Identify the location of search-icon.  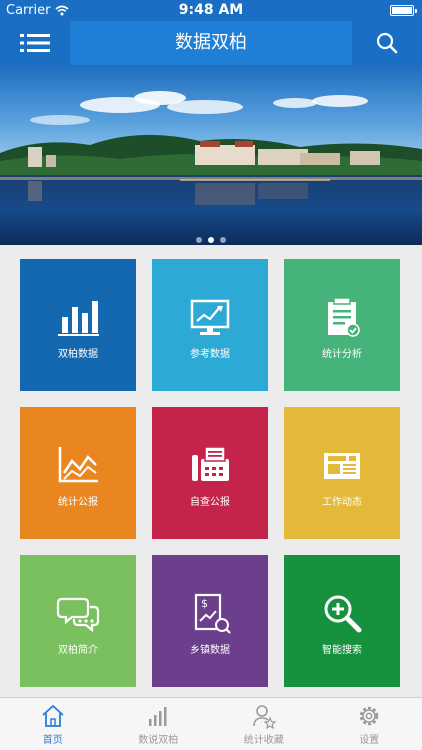
(387, 43).